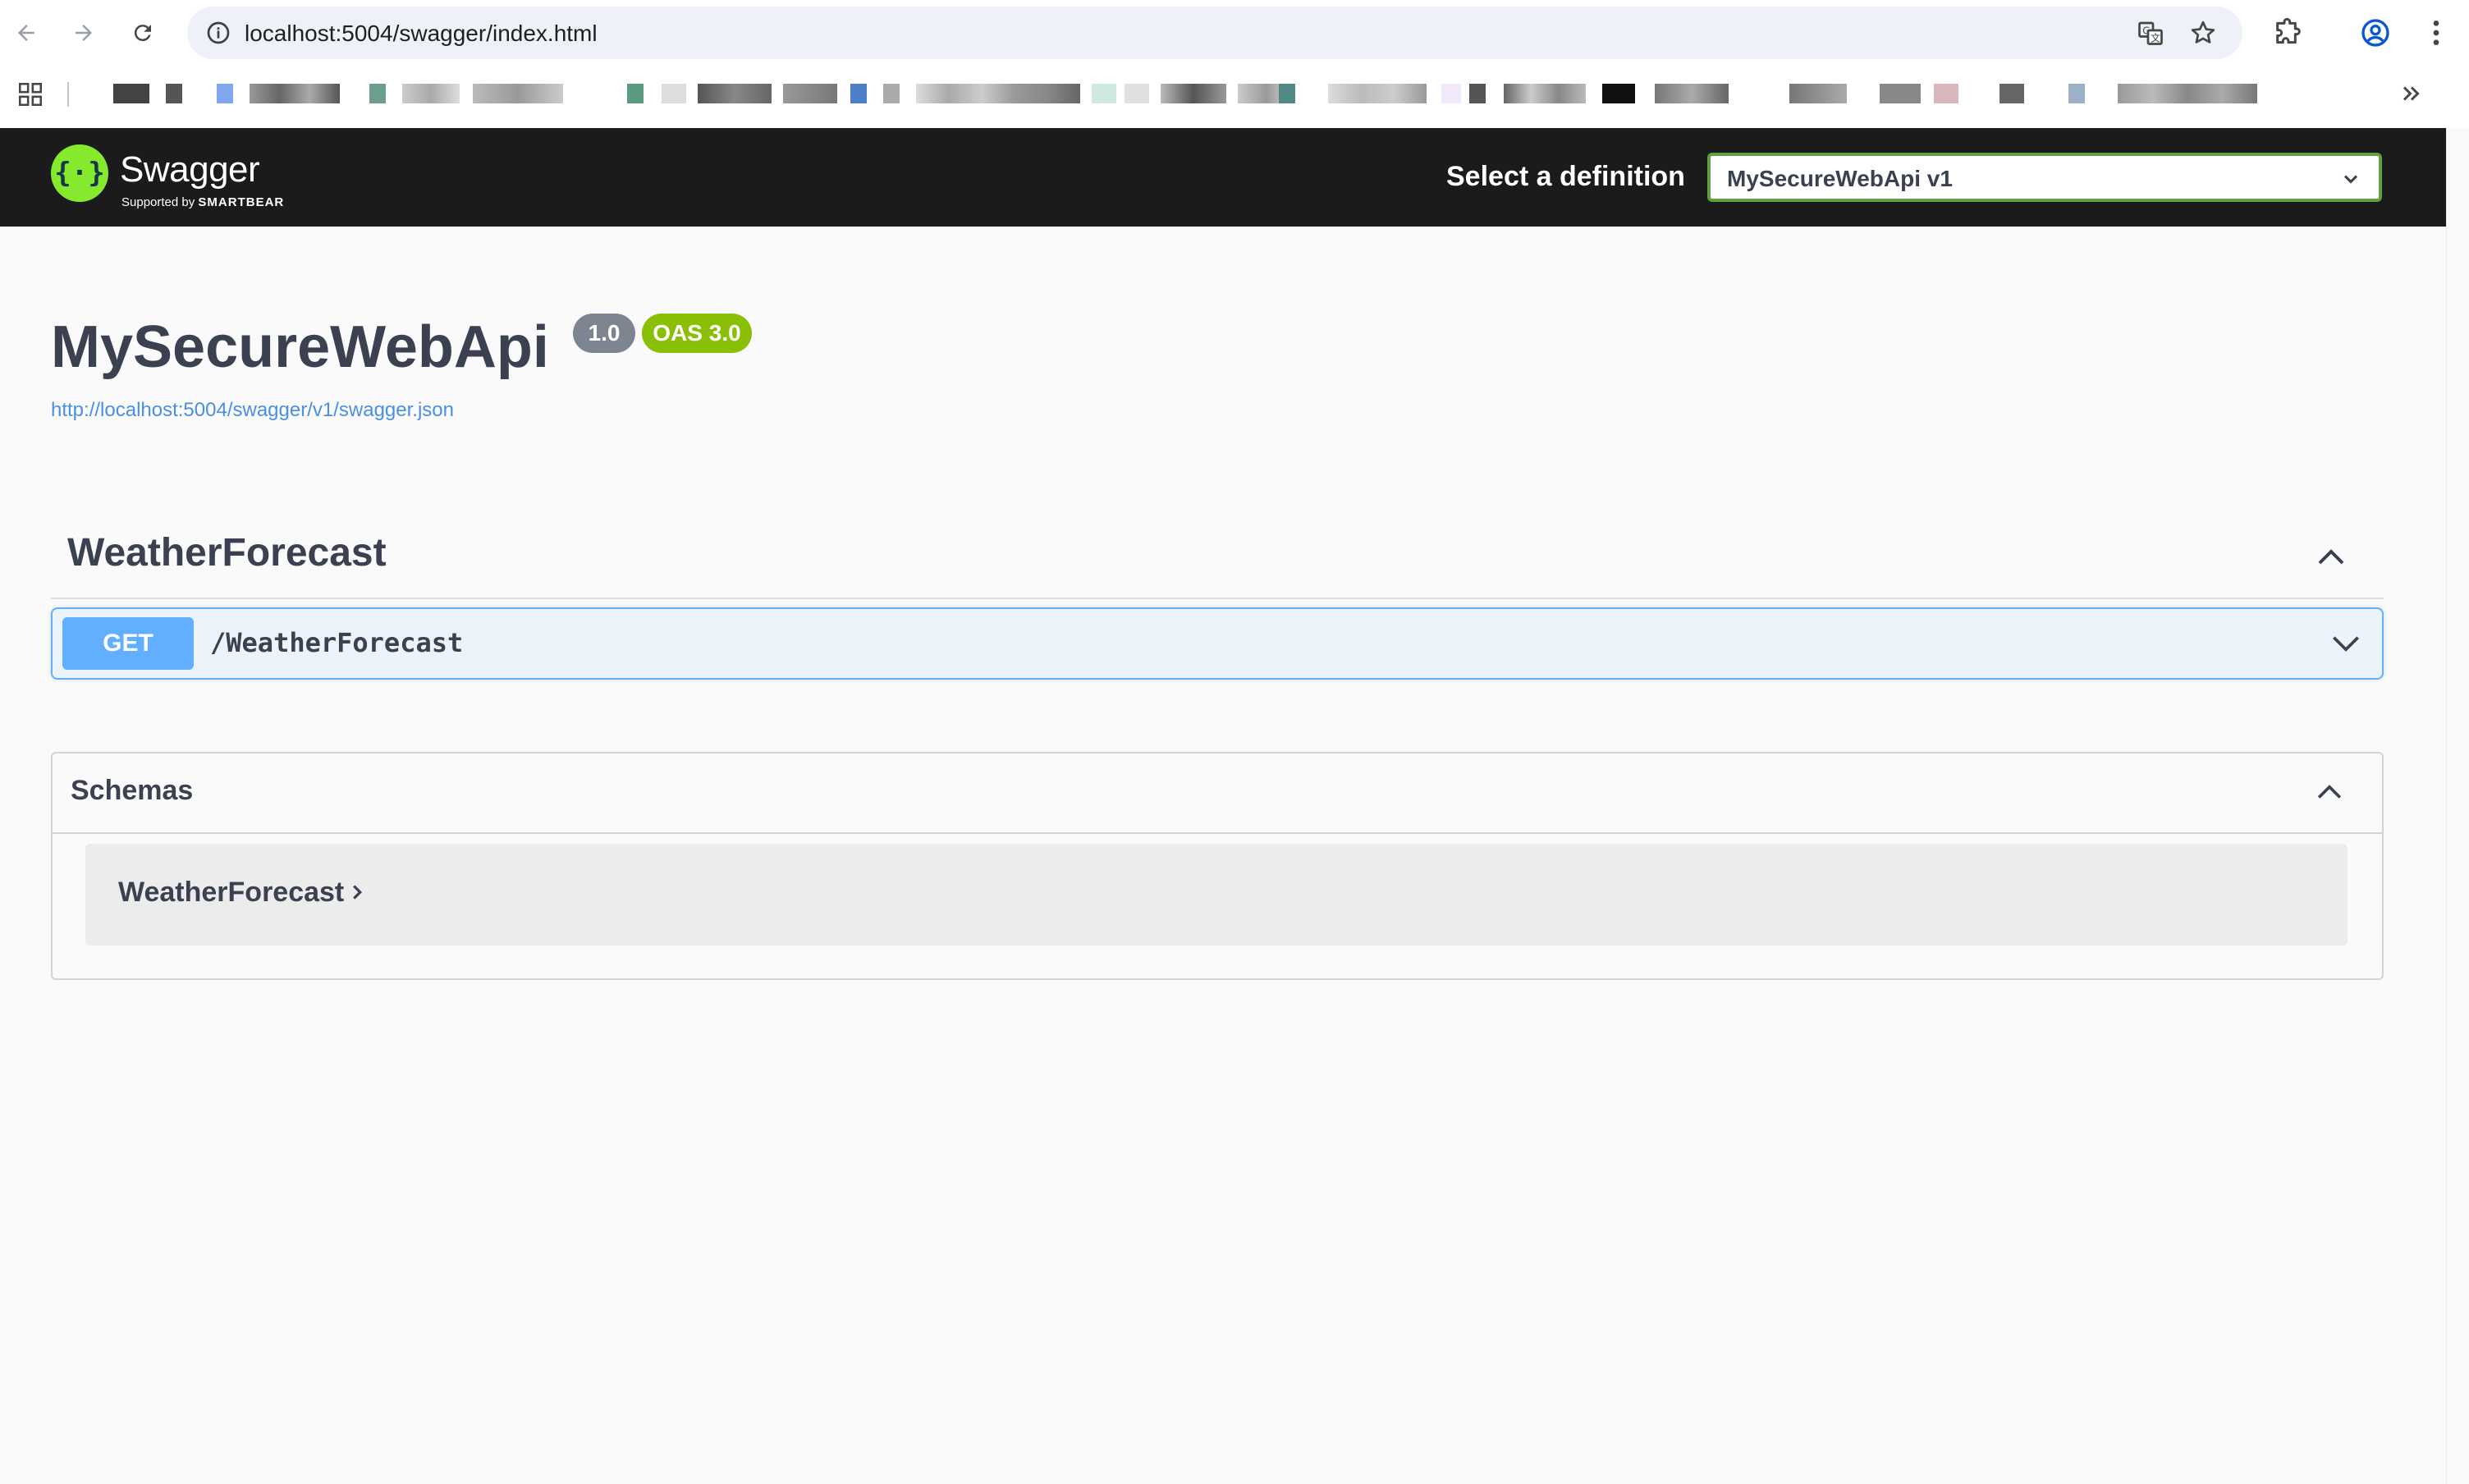 This screenshot has height=1484, width=2469. I want to click on tag-name: WeatherForecast, so click(227, 552).